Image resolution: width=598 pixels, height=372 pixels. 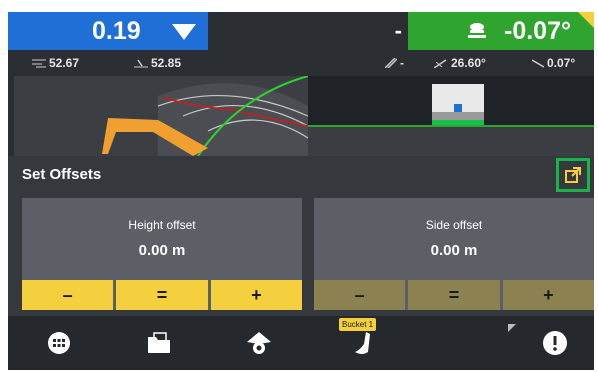 I want to click on height-tile-readings: 52.67 52.85, so click(x=108, y=63).